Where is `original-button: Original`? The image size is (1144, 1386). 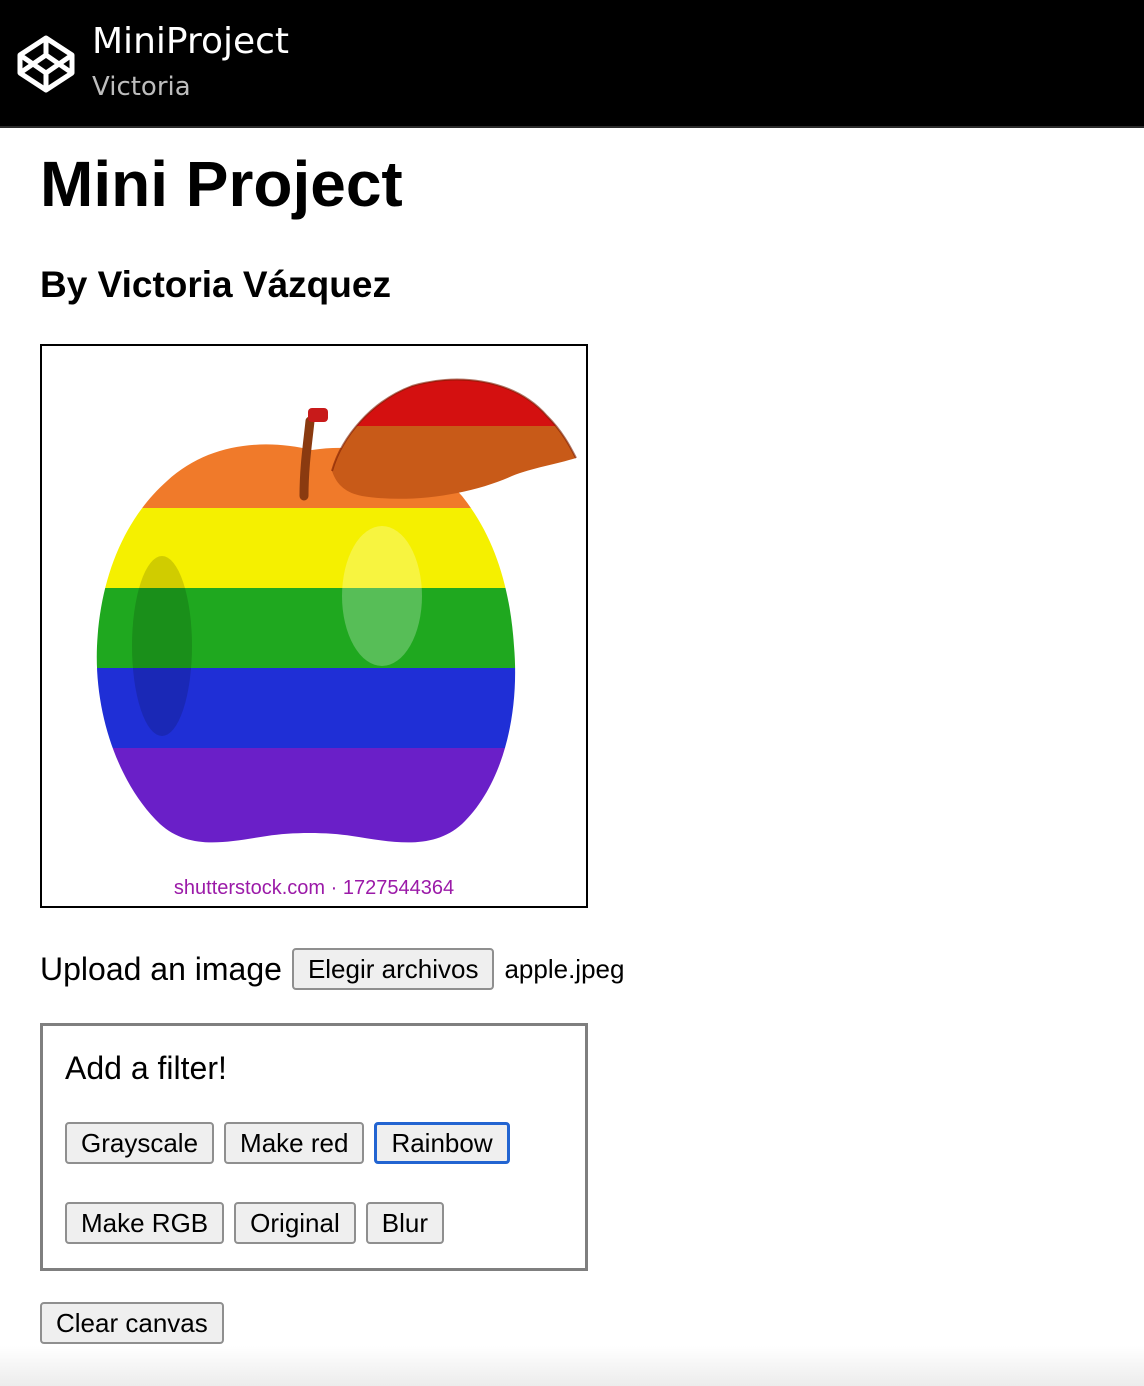
original-button: Original is located at coordinates (295, 1223).